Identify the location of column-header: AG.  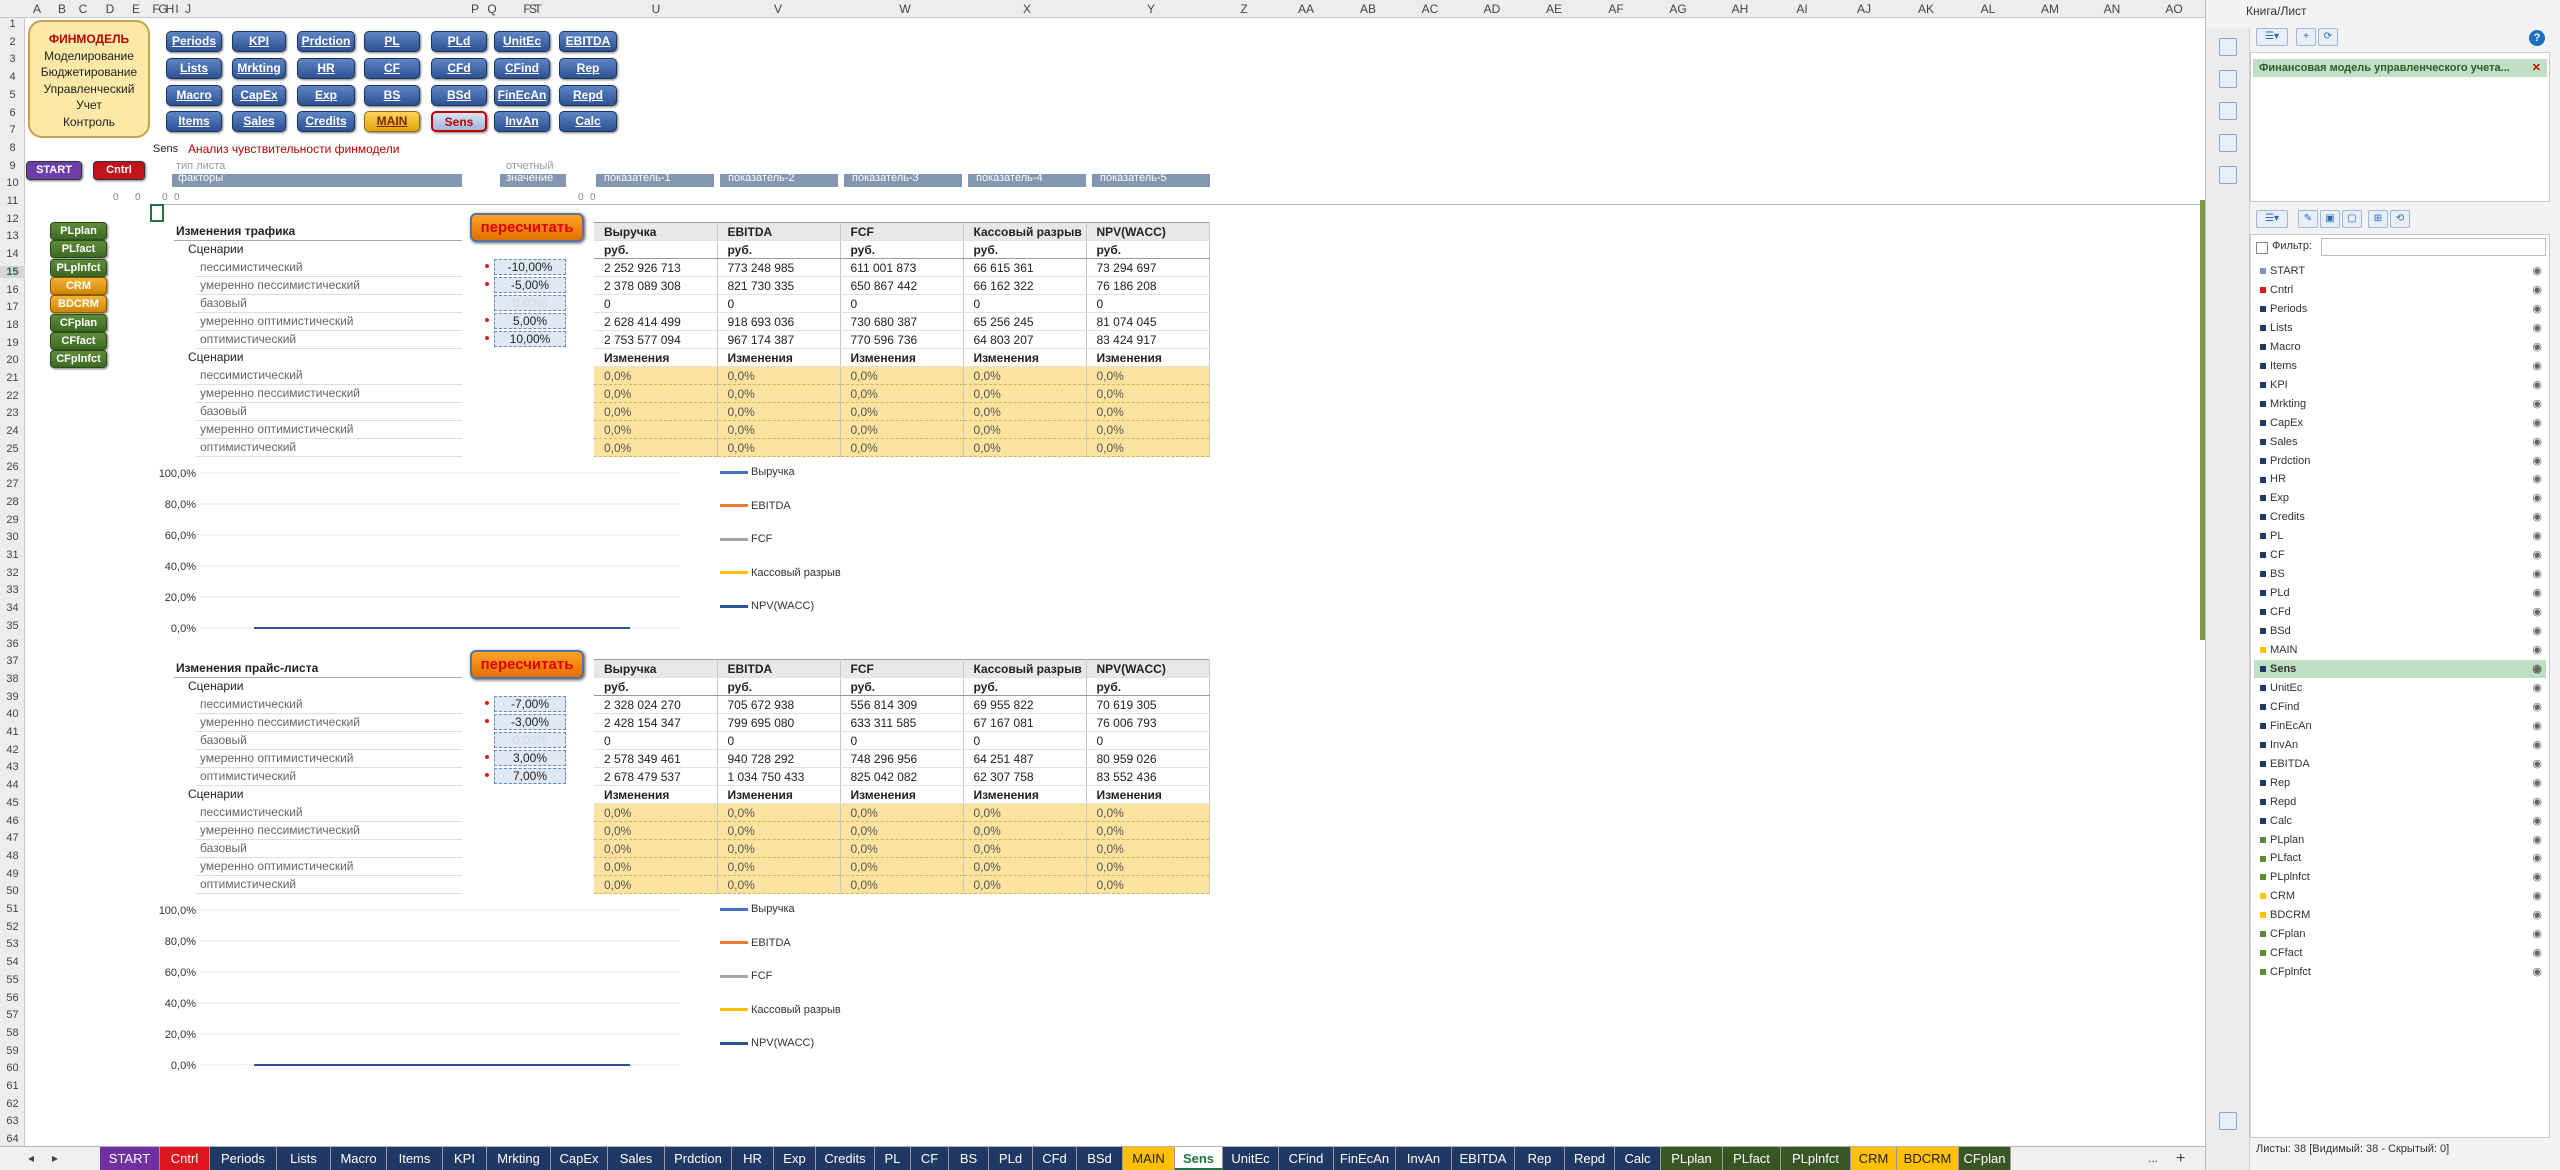
(1677, 9).